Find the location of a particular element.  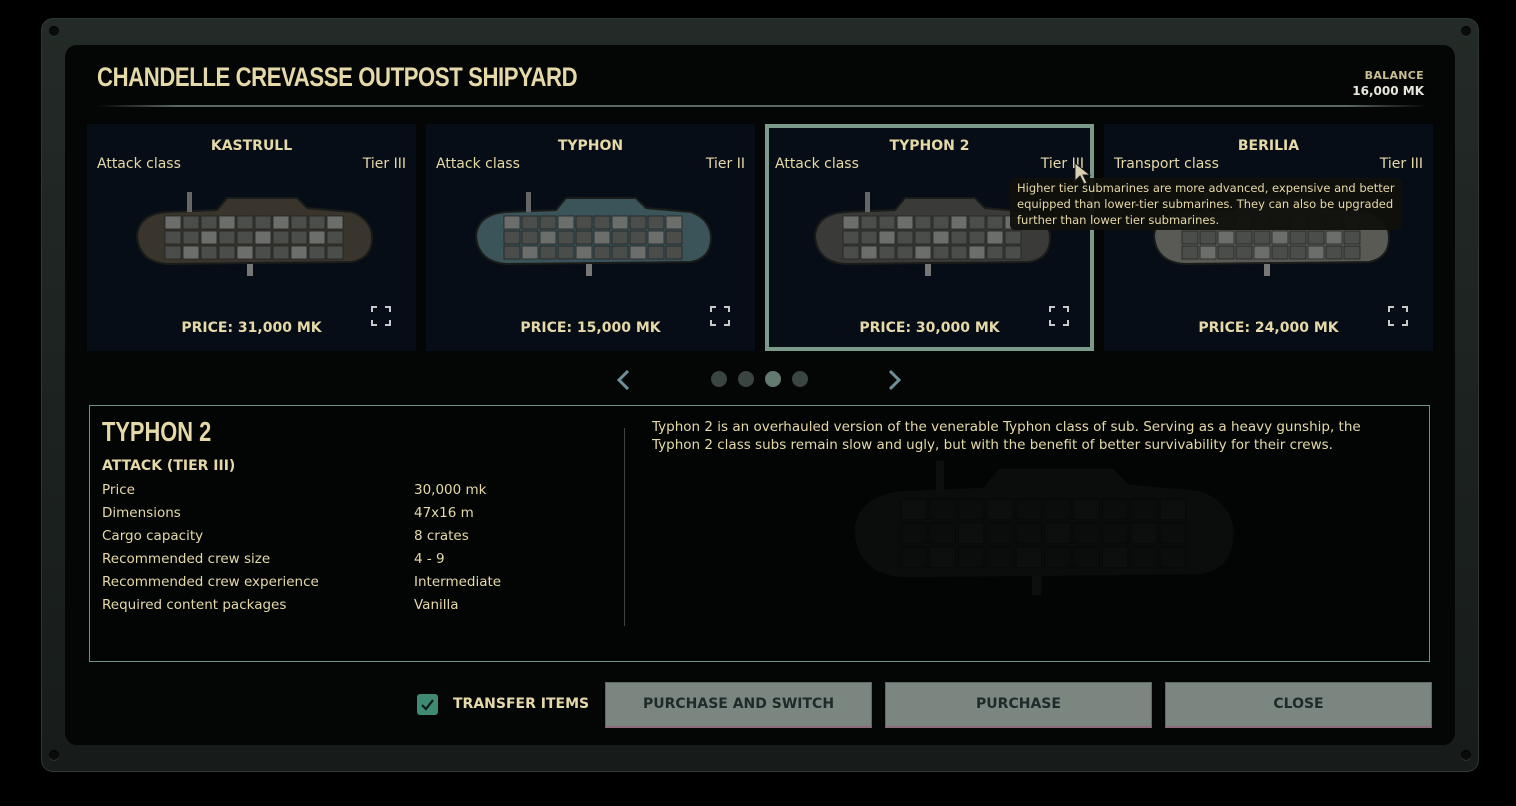

sub-card-class: Transport class is located at coordinates (1166, 164).